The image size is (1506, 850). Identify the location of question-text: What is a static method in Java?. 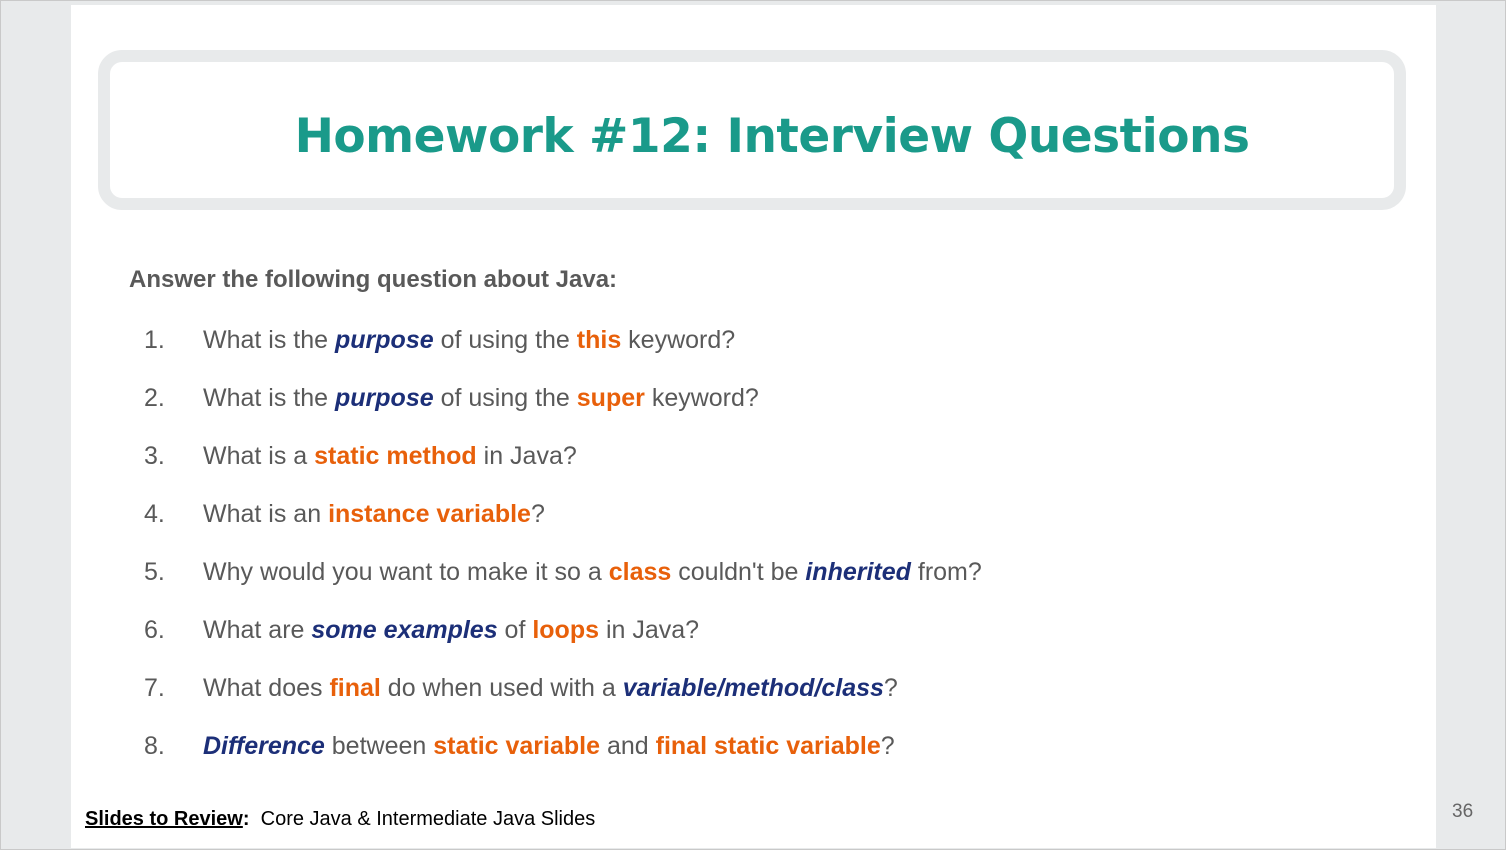
(390, 456).